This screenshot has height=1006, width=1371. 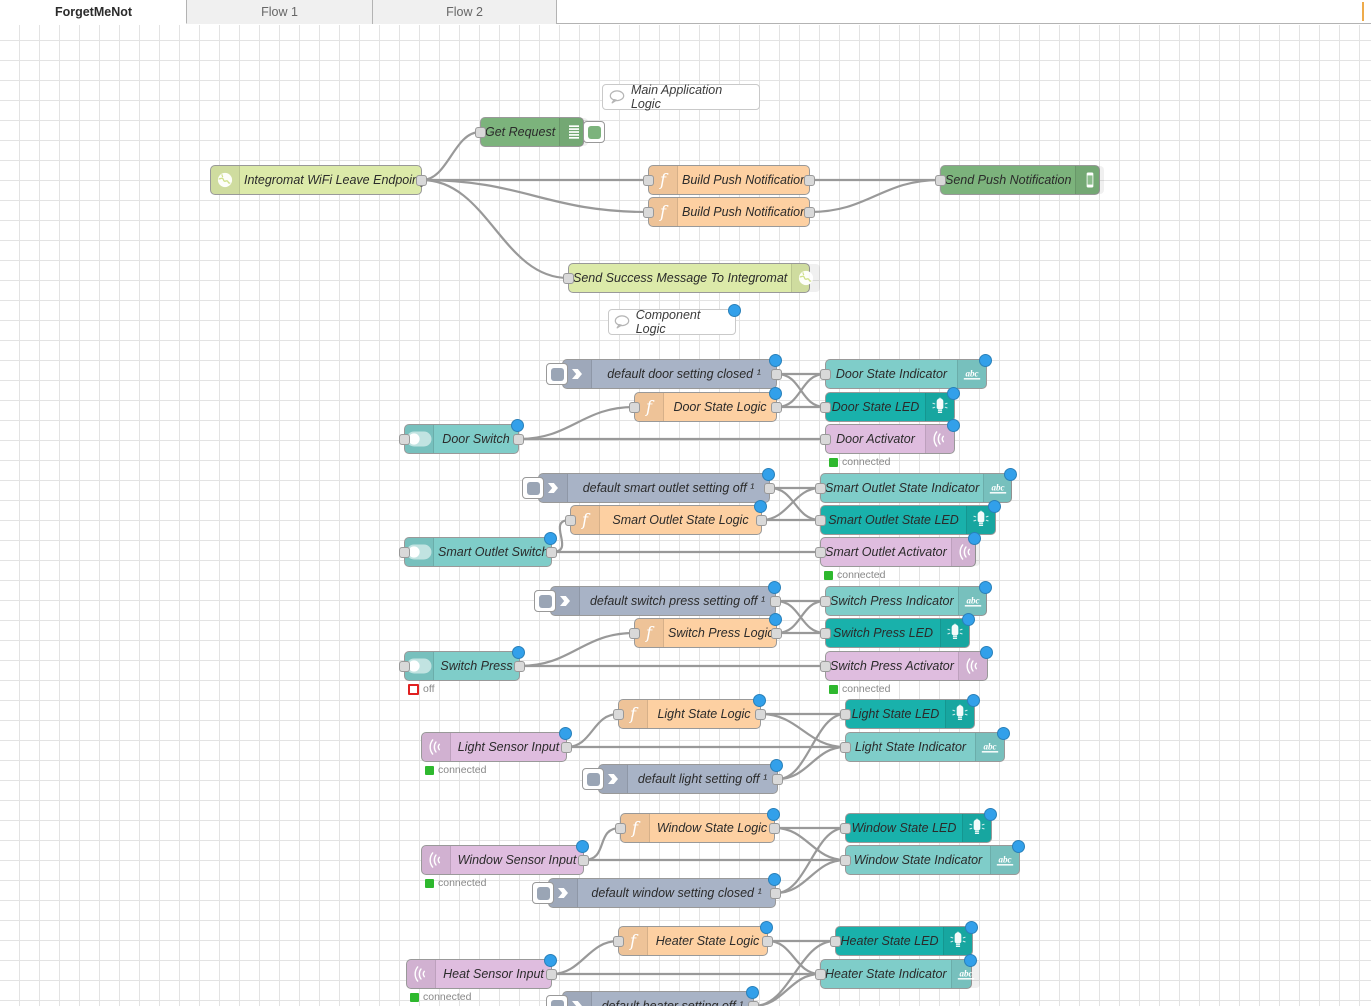 What do you see at coordinates (918, 825) in the screenshot?
I see `n-window-led: Window State LED` at bounding box center [918, 825].